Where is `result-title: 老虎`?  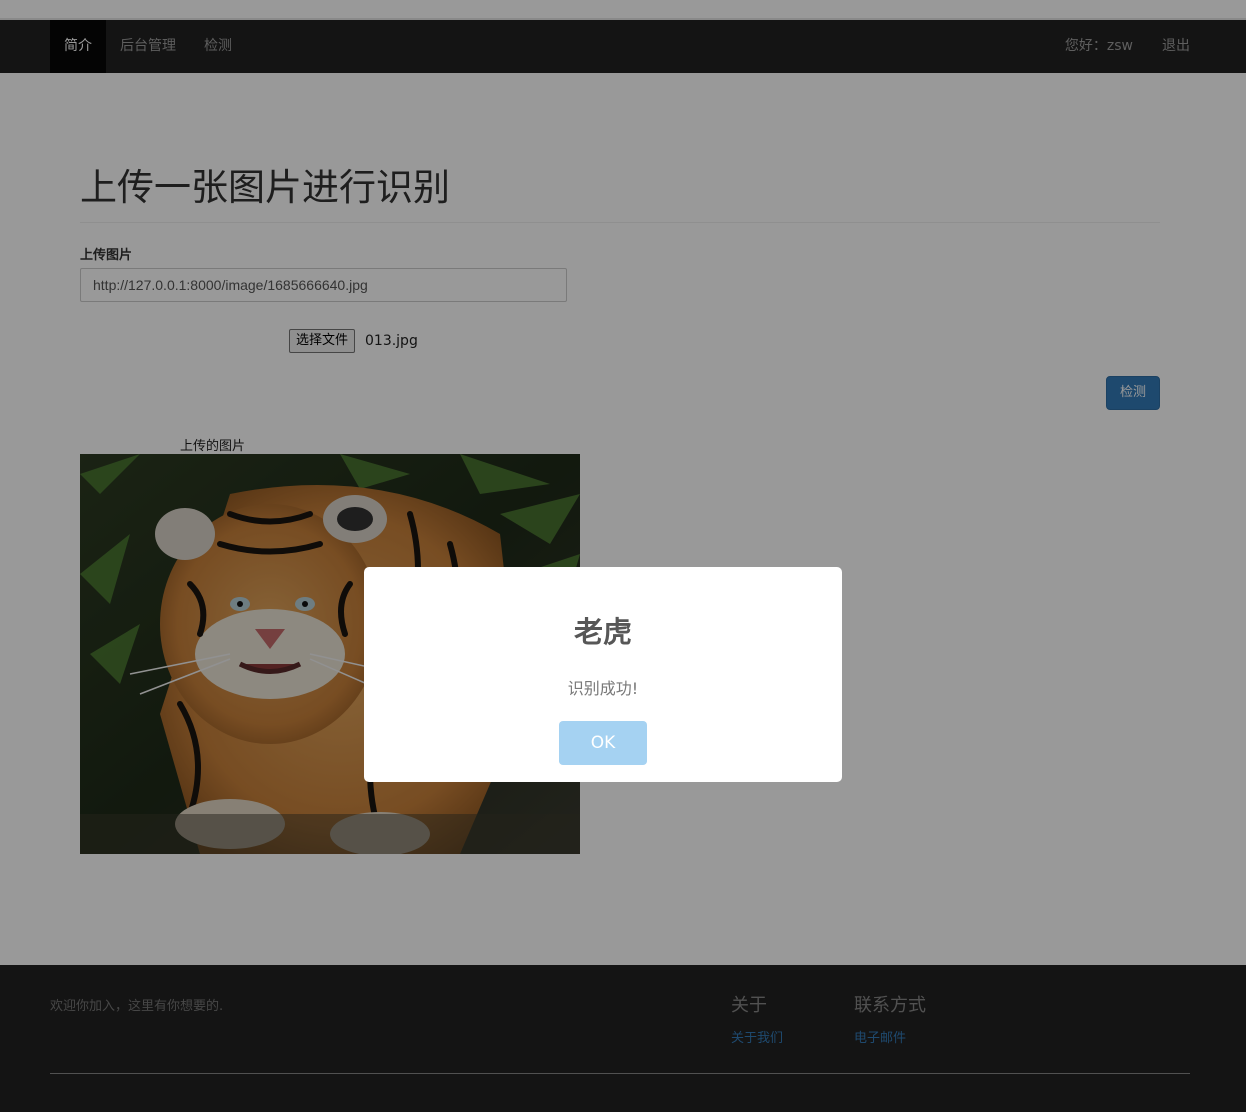
result-title: 老虎 is located at coordinates (602, 632).